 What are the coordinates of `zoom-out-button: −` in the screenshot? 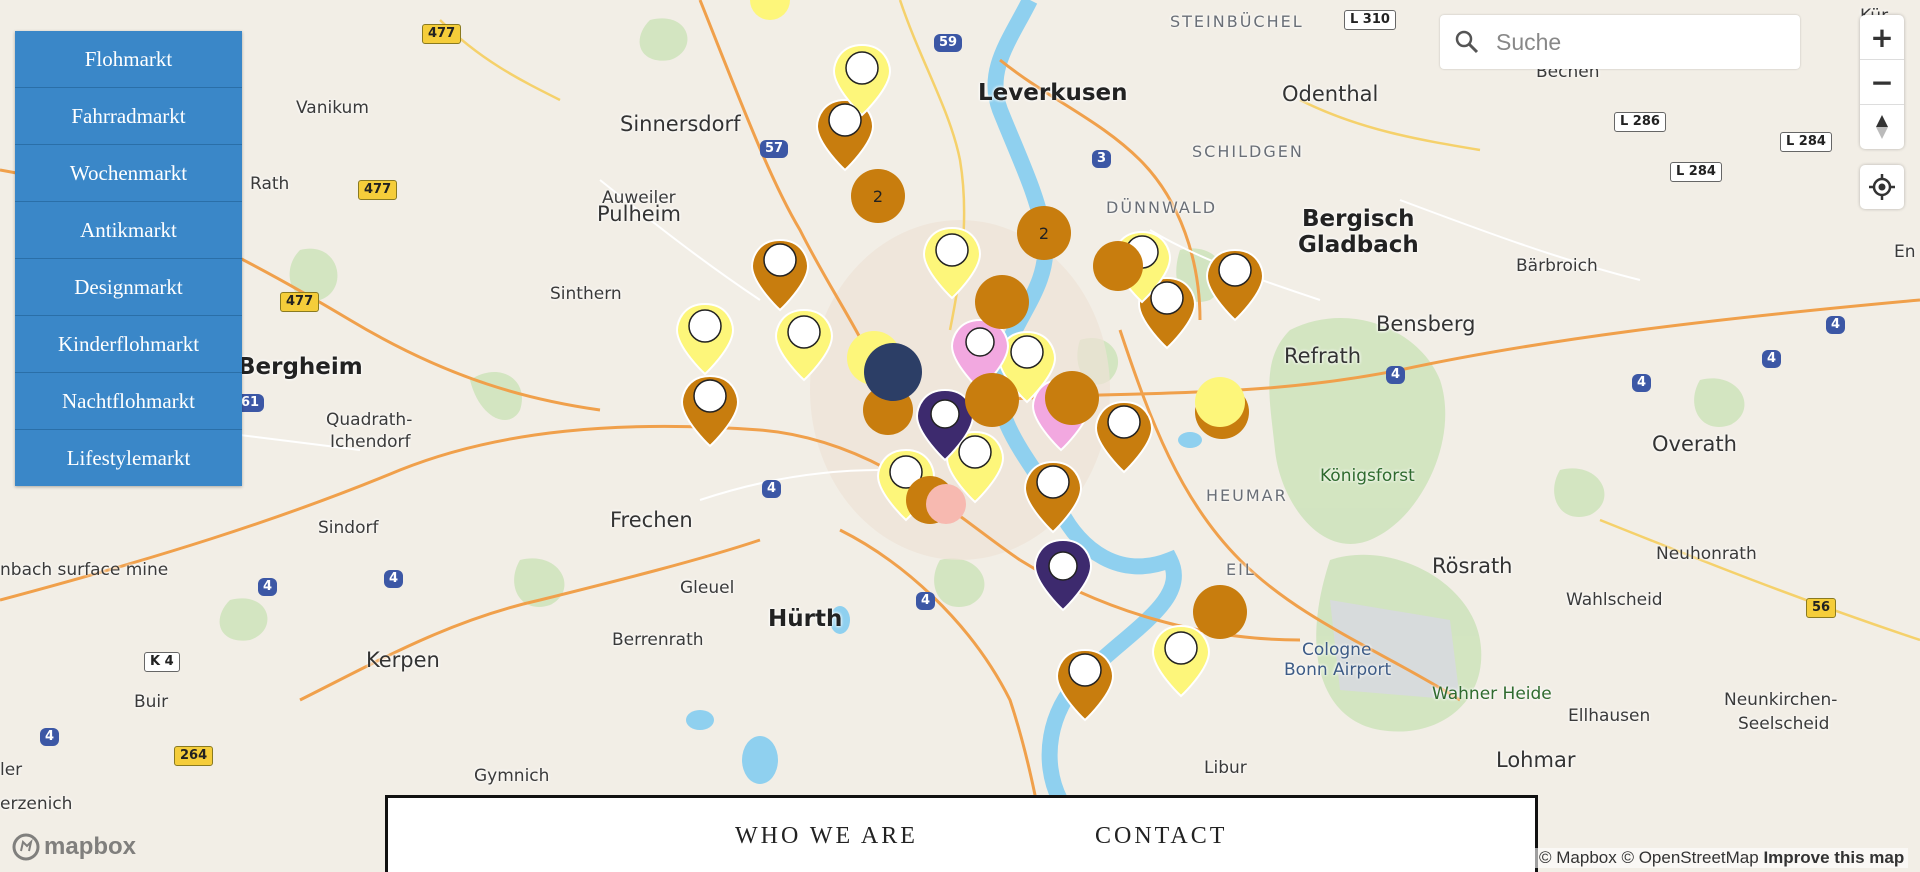 It's located at (1882, 82).